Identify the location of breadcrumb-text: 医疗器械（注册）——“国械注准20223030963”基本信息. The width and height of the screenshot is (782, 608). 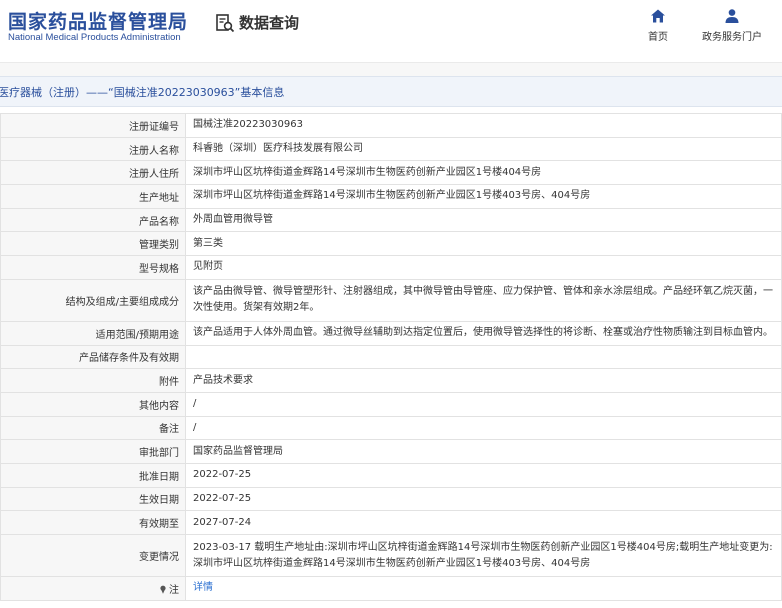
(142, 92).